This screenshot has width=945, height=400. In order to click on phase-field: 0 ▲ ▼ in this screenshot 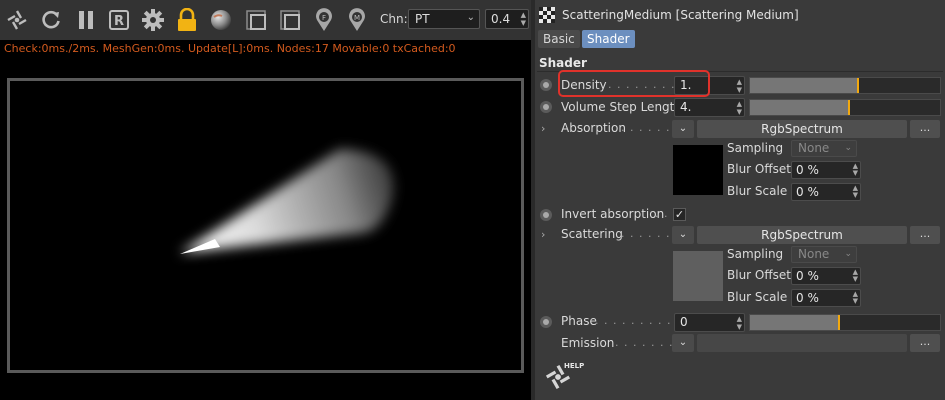, I will do `click(709, 322)`.